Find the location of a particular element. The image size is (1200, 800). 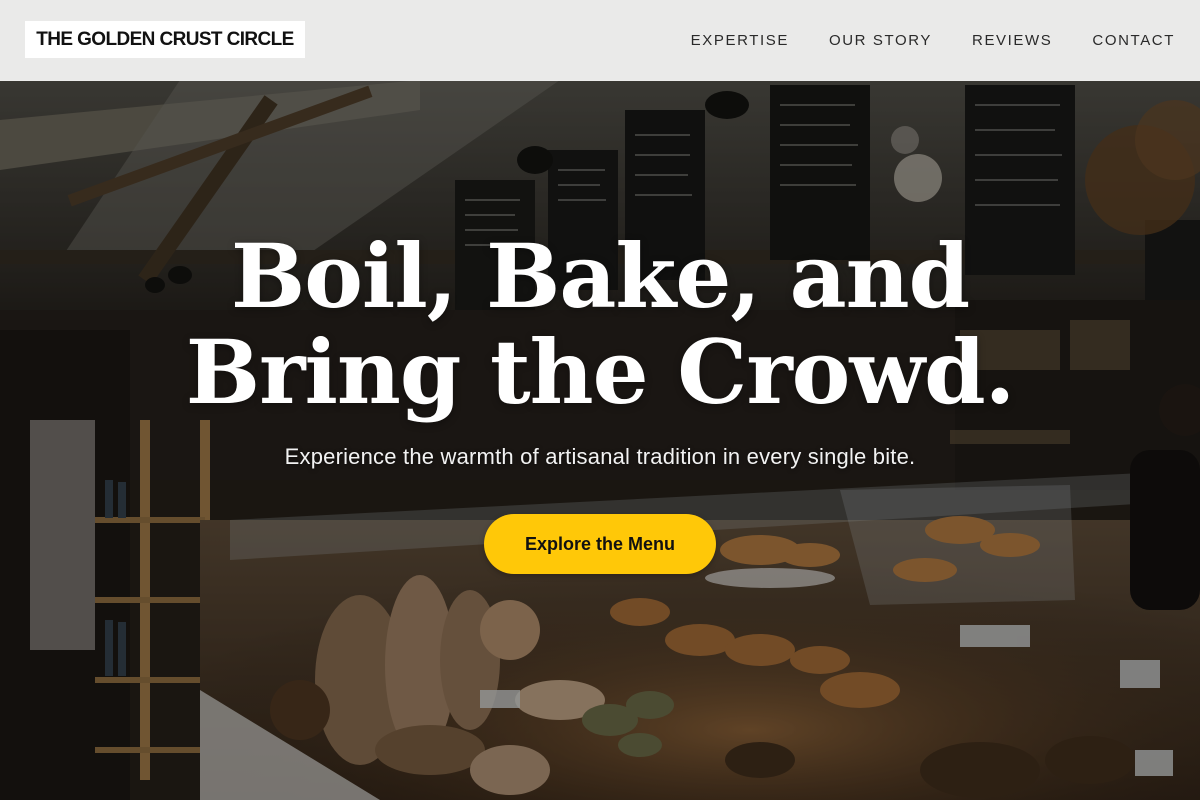

hero-title-line-2: Bring the Crowd. is located at coordinates (600, 372).